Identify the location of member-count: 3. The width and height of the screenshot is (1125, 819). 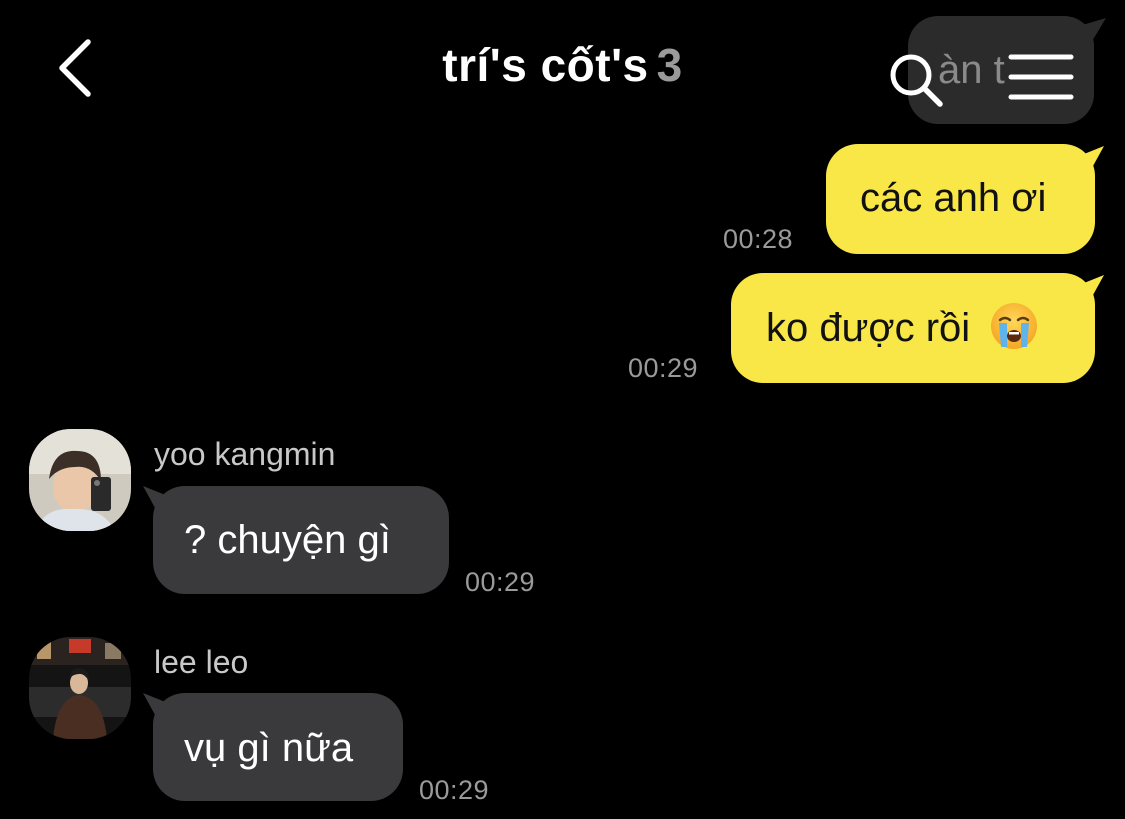
(669, 65).